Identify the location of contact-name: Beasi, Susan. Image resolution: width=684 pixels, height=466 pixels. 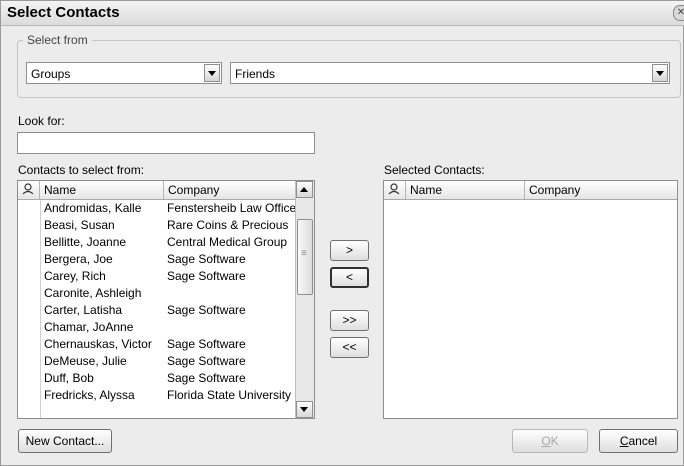
(79, 225).